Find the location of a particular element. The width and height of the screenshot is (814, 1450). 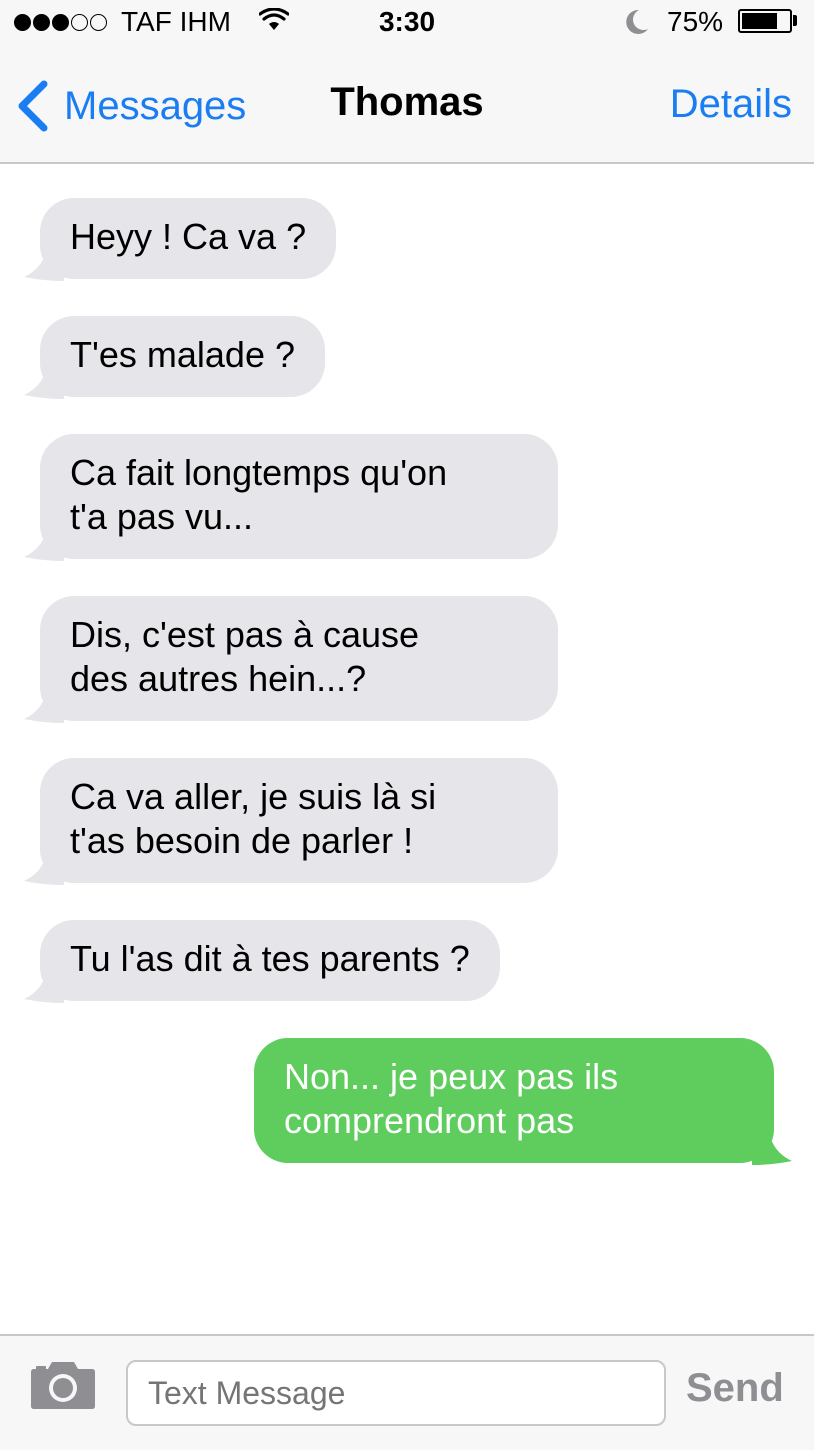

battery-level is located at coordinates (759, 21).